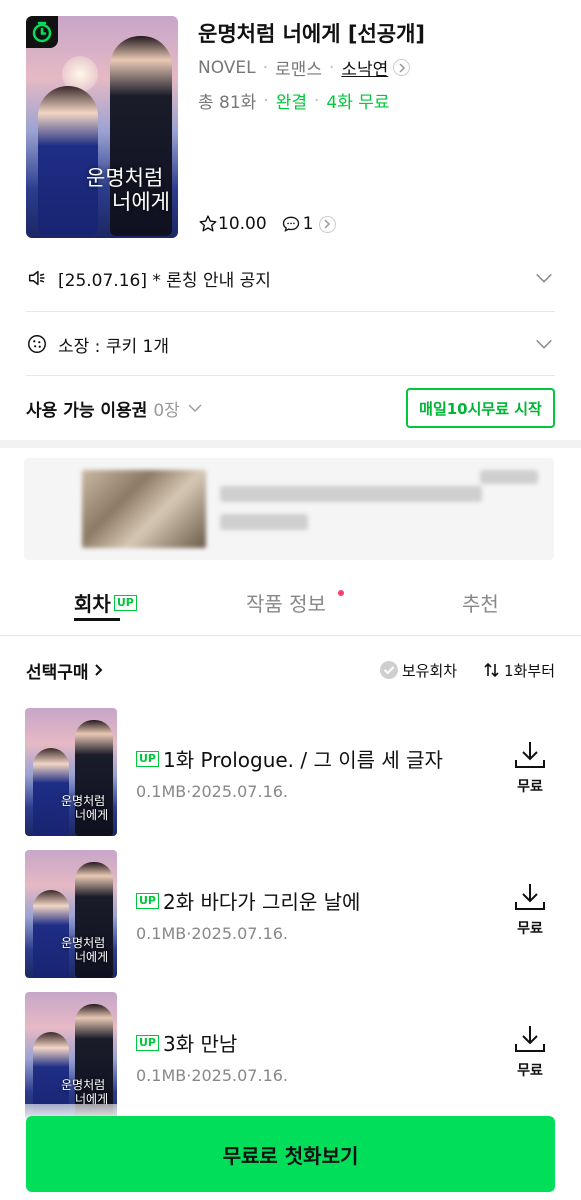 The width and height of the screenshot is (581, 1200). What do you see at coordinates (289, 509) in the screenshot?
I see `ad-banner` at bounding box center [289, 509].